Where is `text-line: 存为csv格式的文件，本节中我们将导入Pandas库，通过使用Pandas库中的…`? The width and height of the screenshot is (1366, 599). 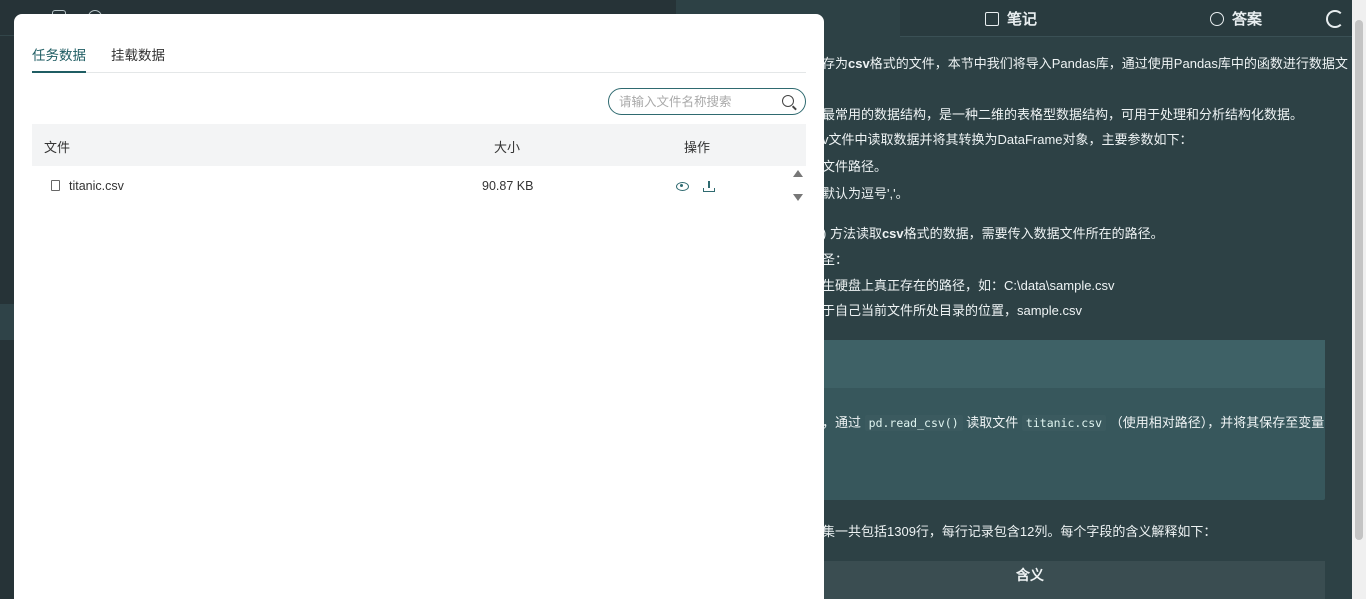 text-line: 存为csv格式的文件，本节中我们将导入Pandas库，通过使用Pandas库中的… is located at coordinates (1085, 63).